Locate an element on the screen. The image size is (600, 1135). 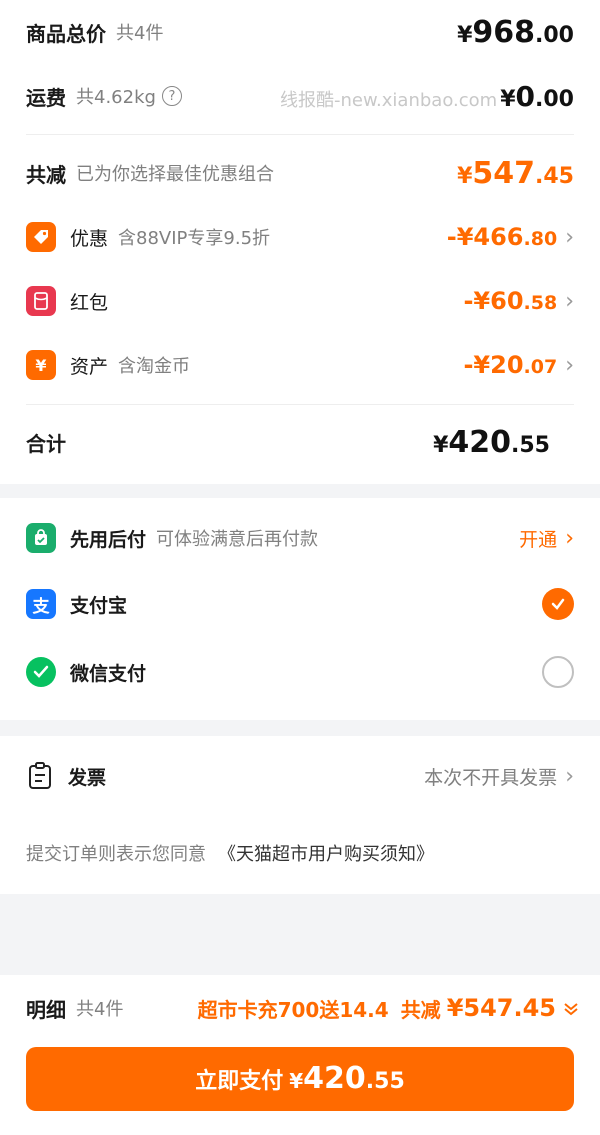
goods-total-price: ¥ 968 .00 is located at coordinates (515, 32).